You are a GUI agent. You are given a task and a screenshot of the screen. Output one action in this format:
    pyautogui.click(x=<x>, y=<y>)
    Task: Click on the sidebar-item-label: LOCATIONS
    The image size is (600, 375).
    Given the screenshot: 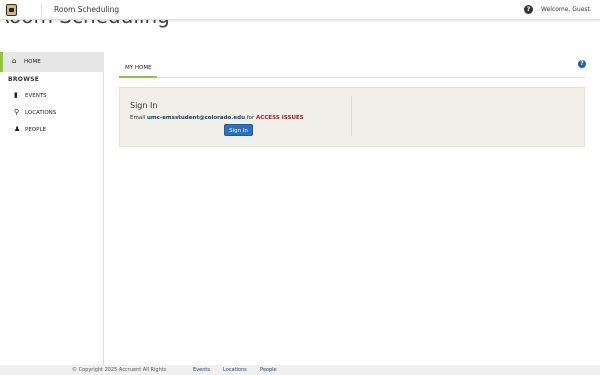 What is the action you would take?
    pyautogui.click(x=41, y=113)
    